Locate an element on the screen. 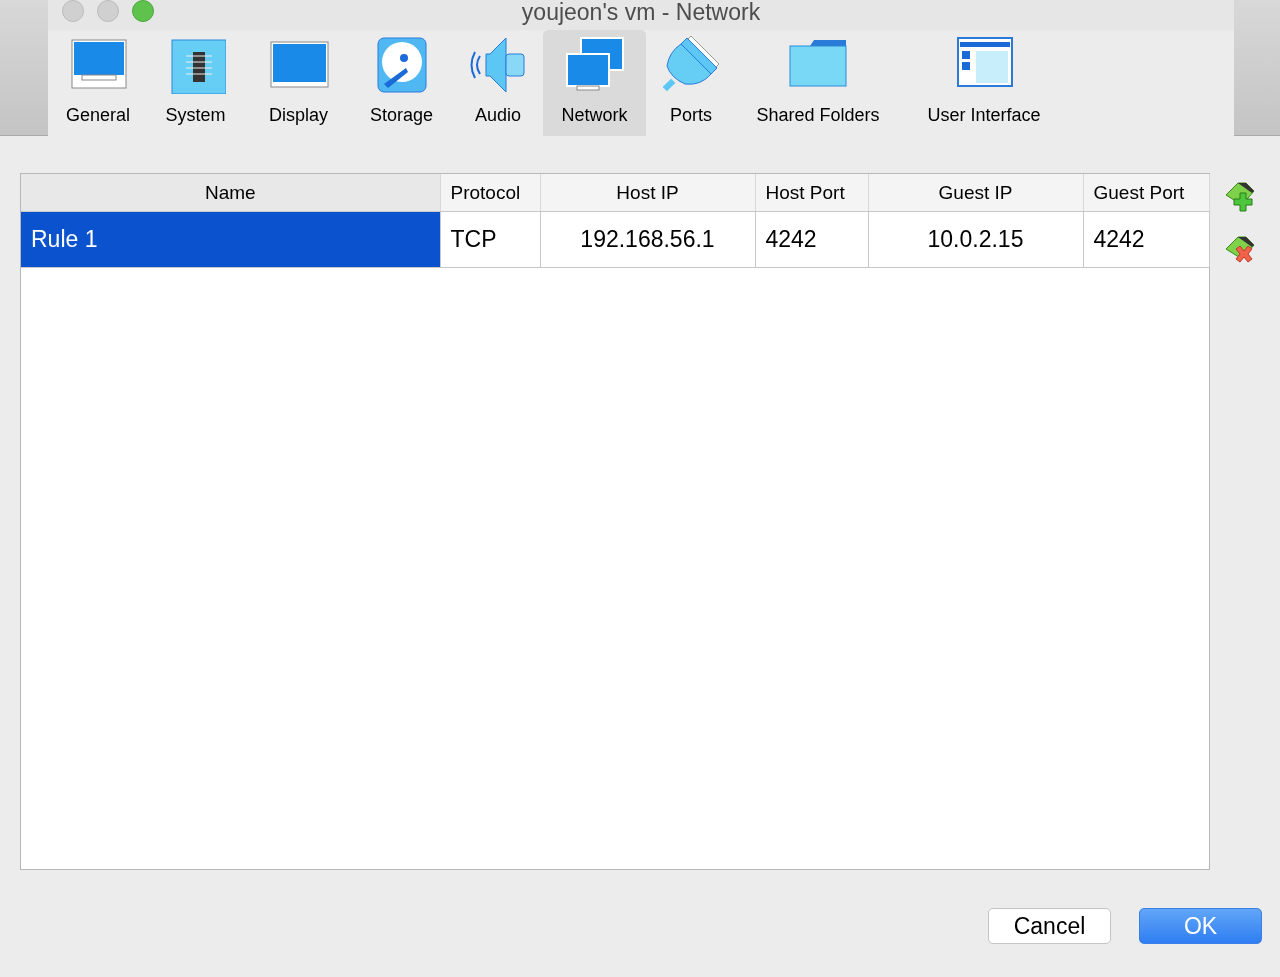  column-header: Guest IP is located at coordinates (975, 193).